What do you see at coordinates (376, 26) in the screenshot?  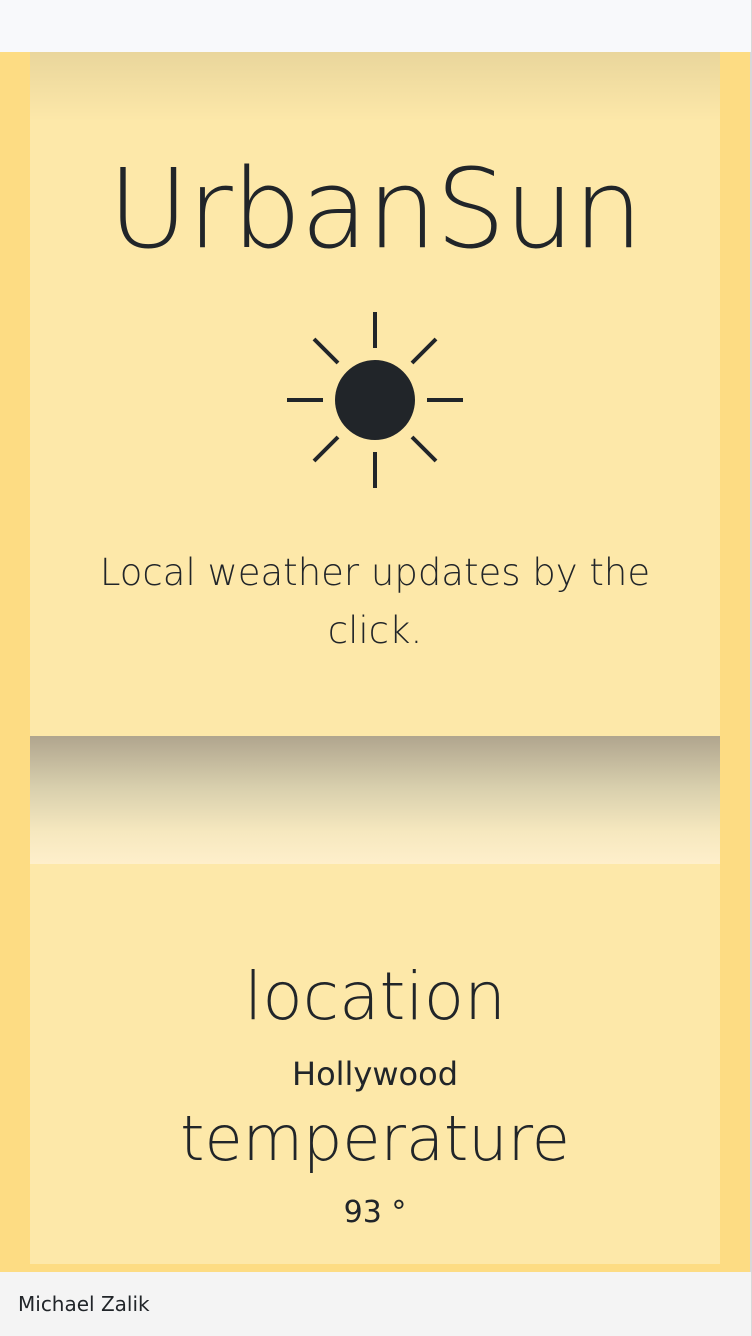 I see `browser-top-bar` at bounding box center [376, 26].